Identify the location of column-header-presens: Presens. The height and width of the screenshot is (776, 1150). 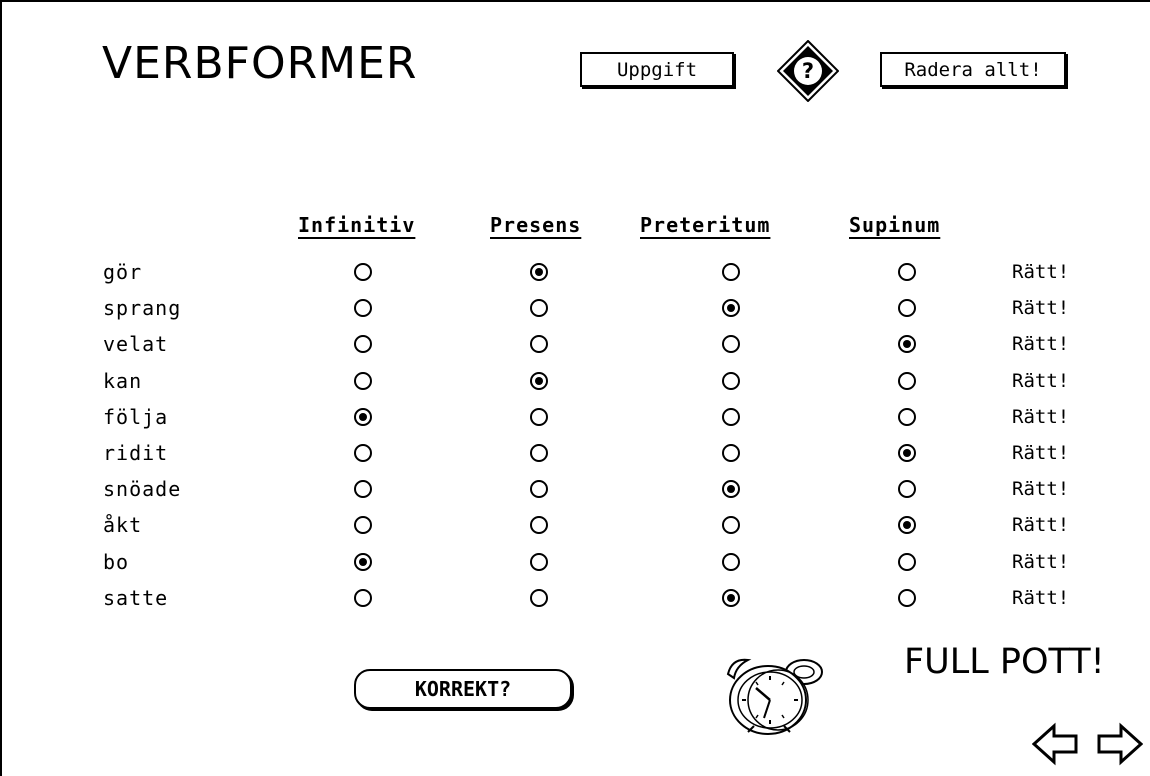
(536, 225).